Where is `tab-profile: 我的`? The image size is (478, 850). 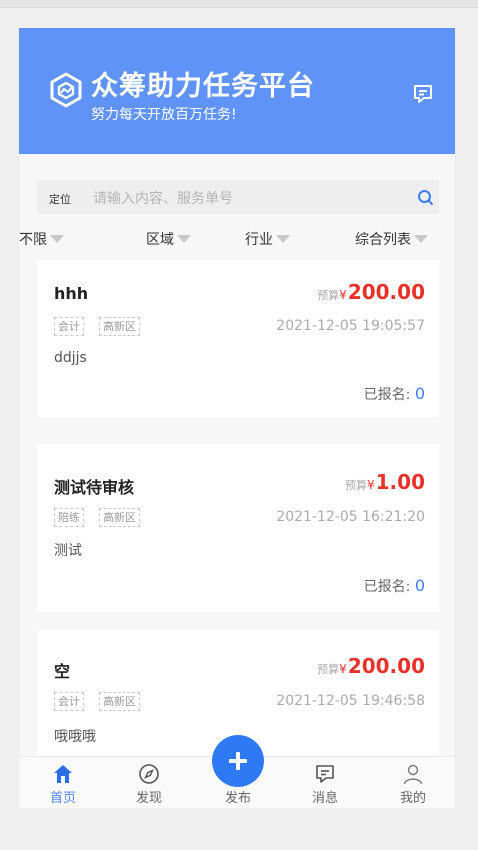 tab-profile: 我的 is located at coordinates (413, 782).